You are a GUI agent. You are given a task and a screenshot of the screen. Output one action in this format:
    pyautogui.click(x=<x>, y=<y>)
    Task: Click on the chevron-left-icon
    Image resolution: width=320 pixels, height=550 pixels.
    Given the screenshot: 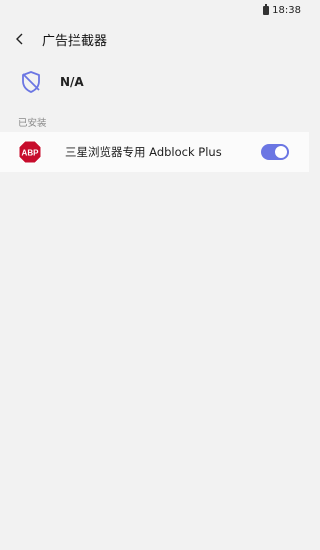 What is the action you would take?
    pyautogui.click(x=19, y=39)
    